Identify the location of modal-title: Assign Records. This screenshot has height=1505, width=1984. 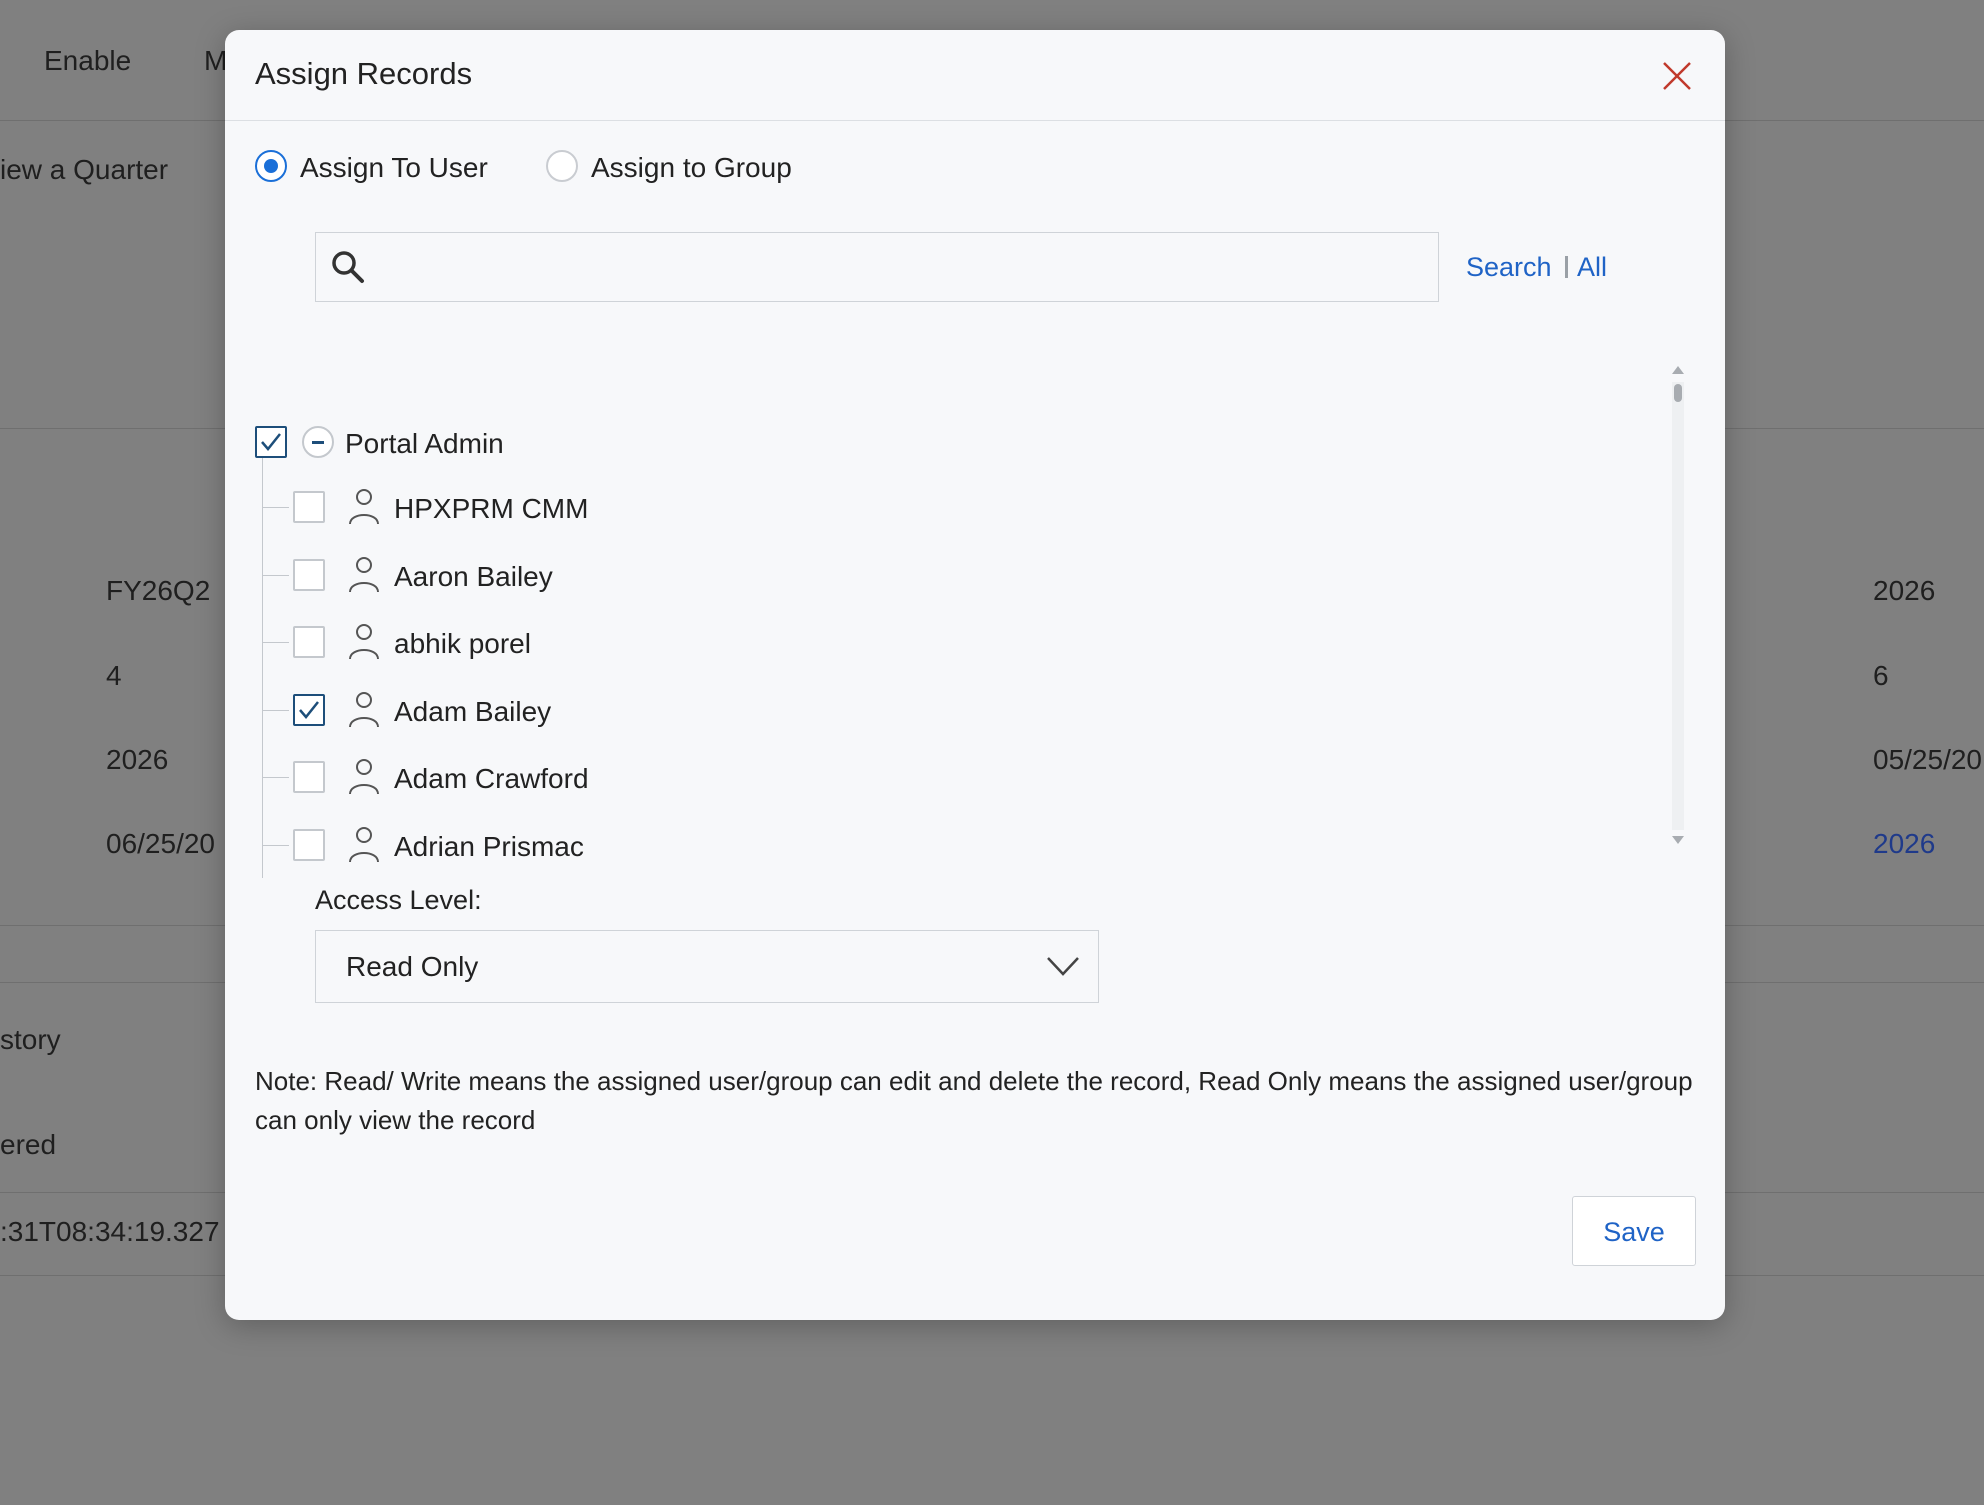
(364, 73).